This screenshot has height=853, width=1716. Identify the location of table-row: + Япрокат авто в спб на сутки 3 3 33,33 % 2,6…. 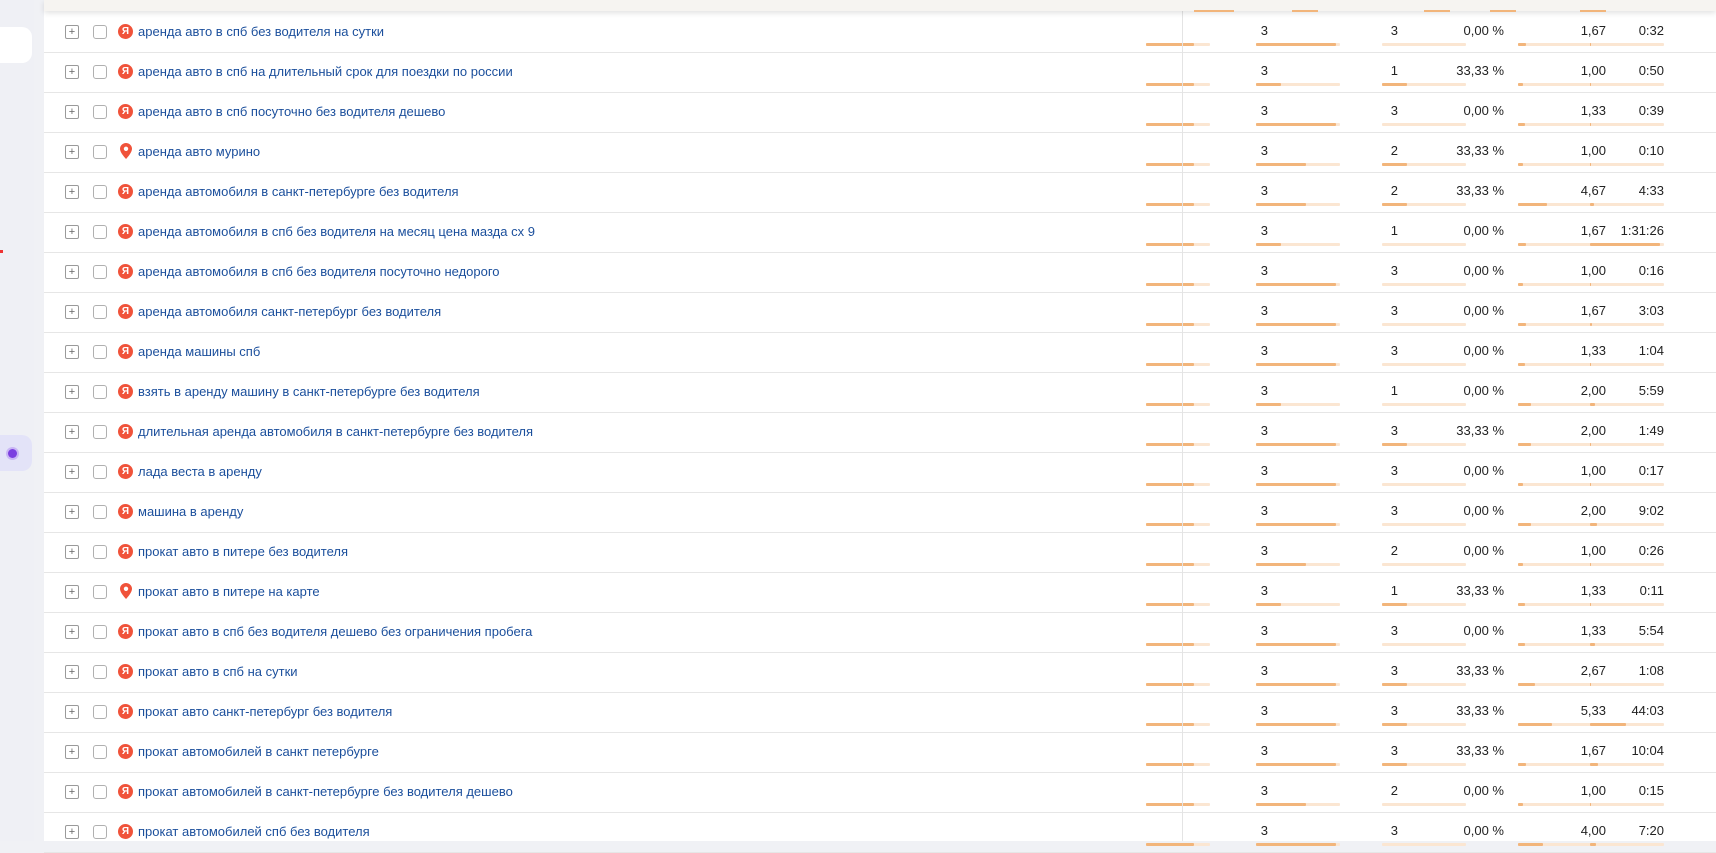
(880, 672).